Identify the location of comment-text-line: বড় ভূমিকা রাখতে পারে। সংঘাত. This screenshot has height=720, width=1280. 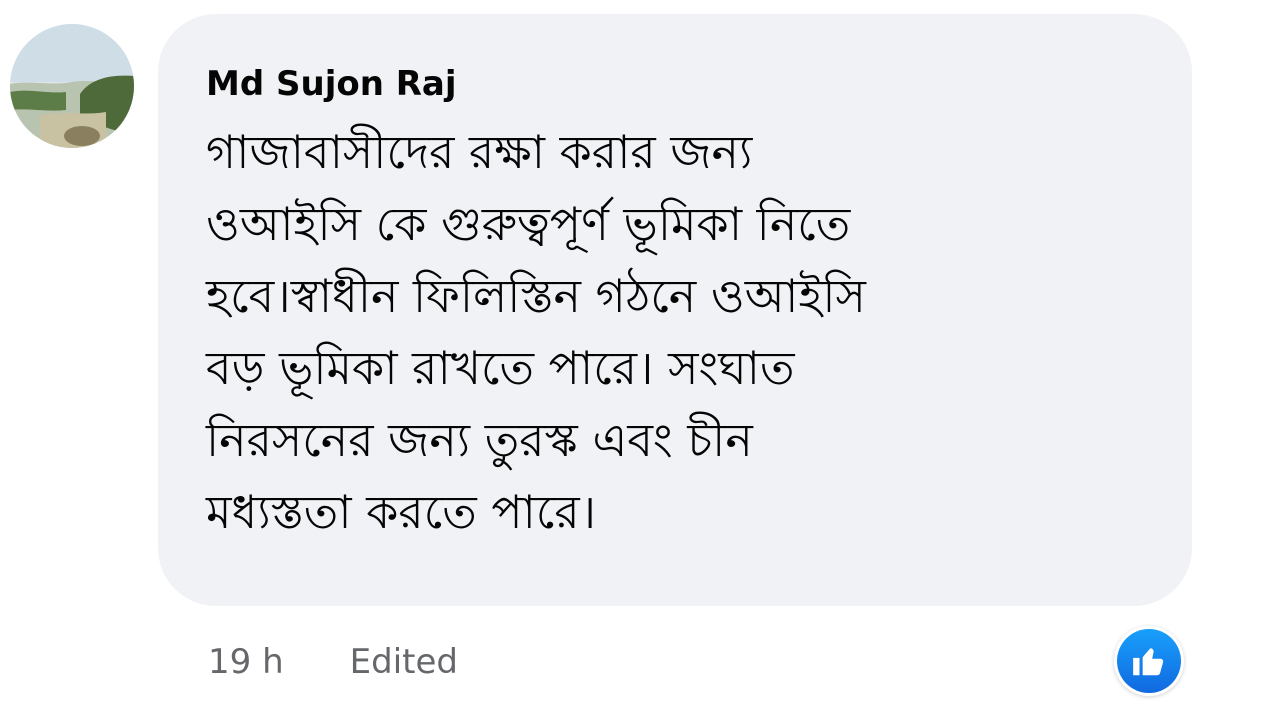
(500, 368).